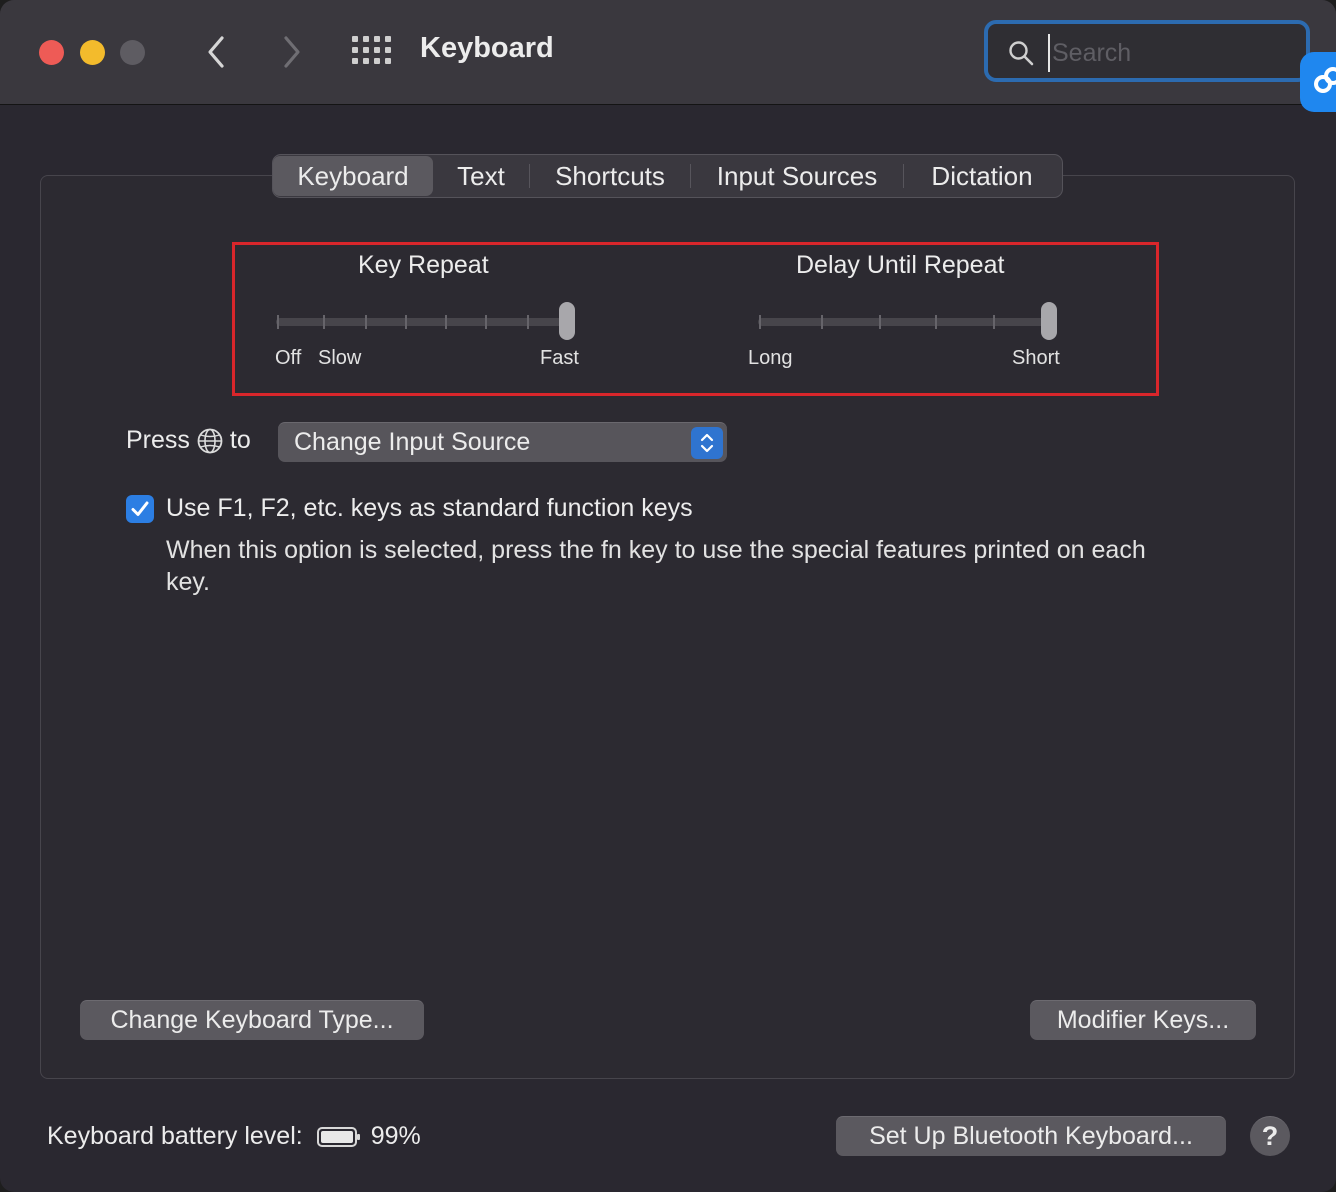 The image size is (1336, 1192). Describe the element at coordinates (423, 265) in the screenshot. I see `key-repeat-title: Key Repeat` at that location.